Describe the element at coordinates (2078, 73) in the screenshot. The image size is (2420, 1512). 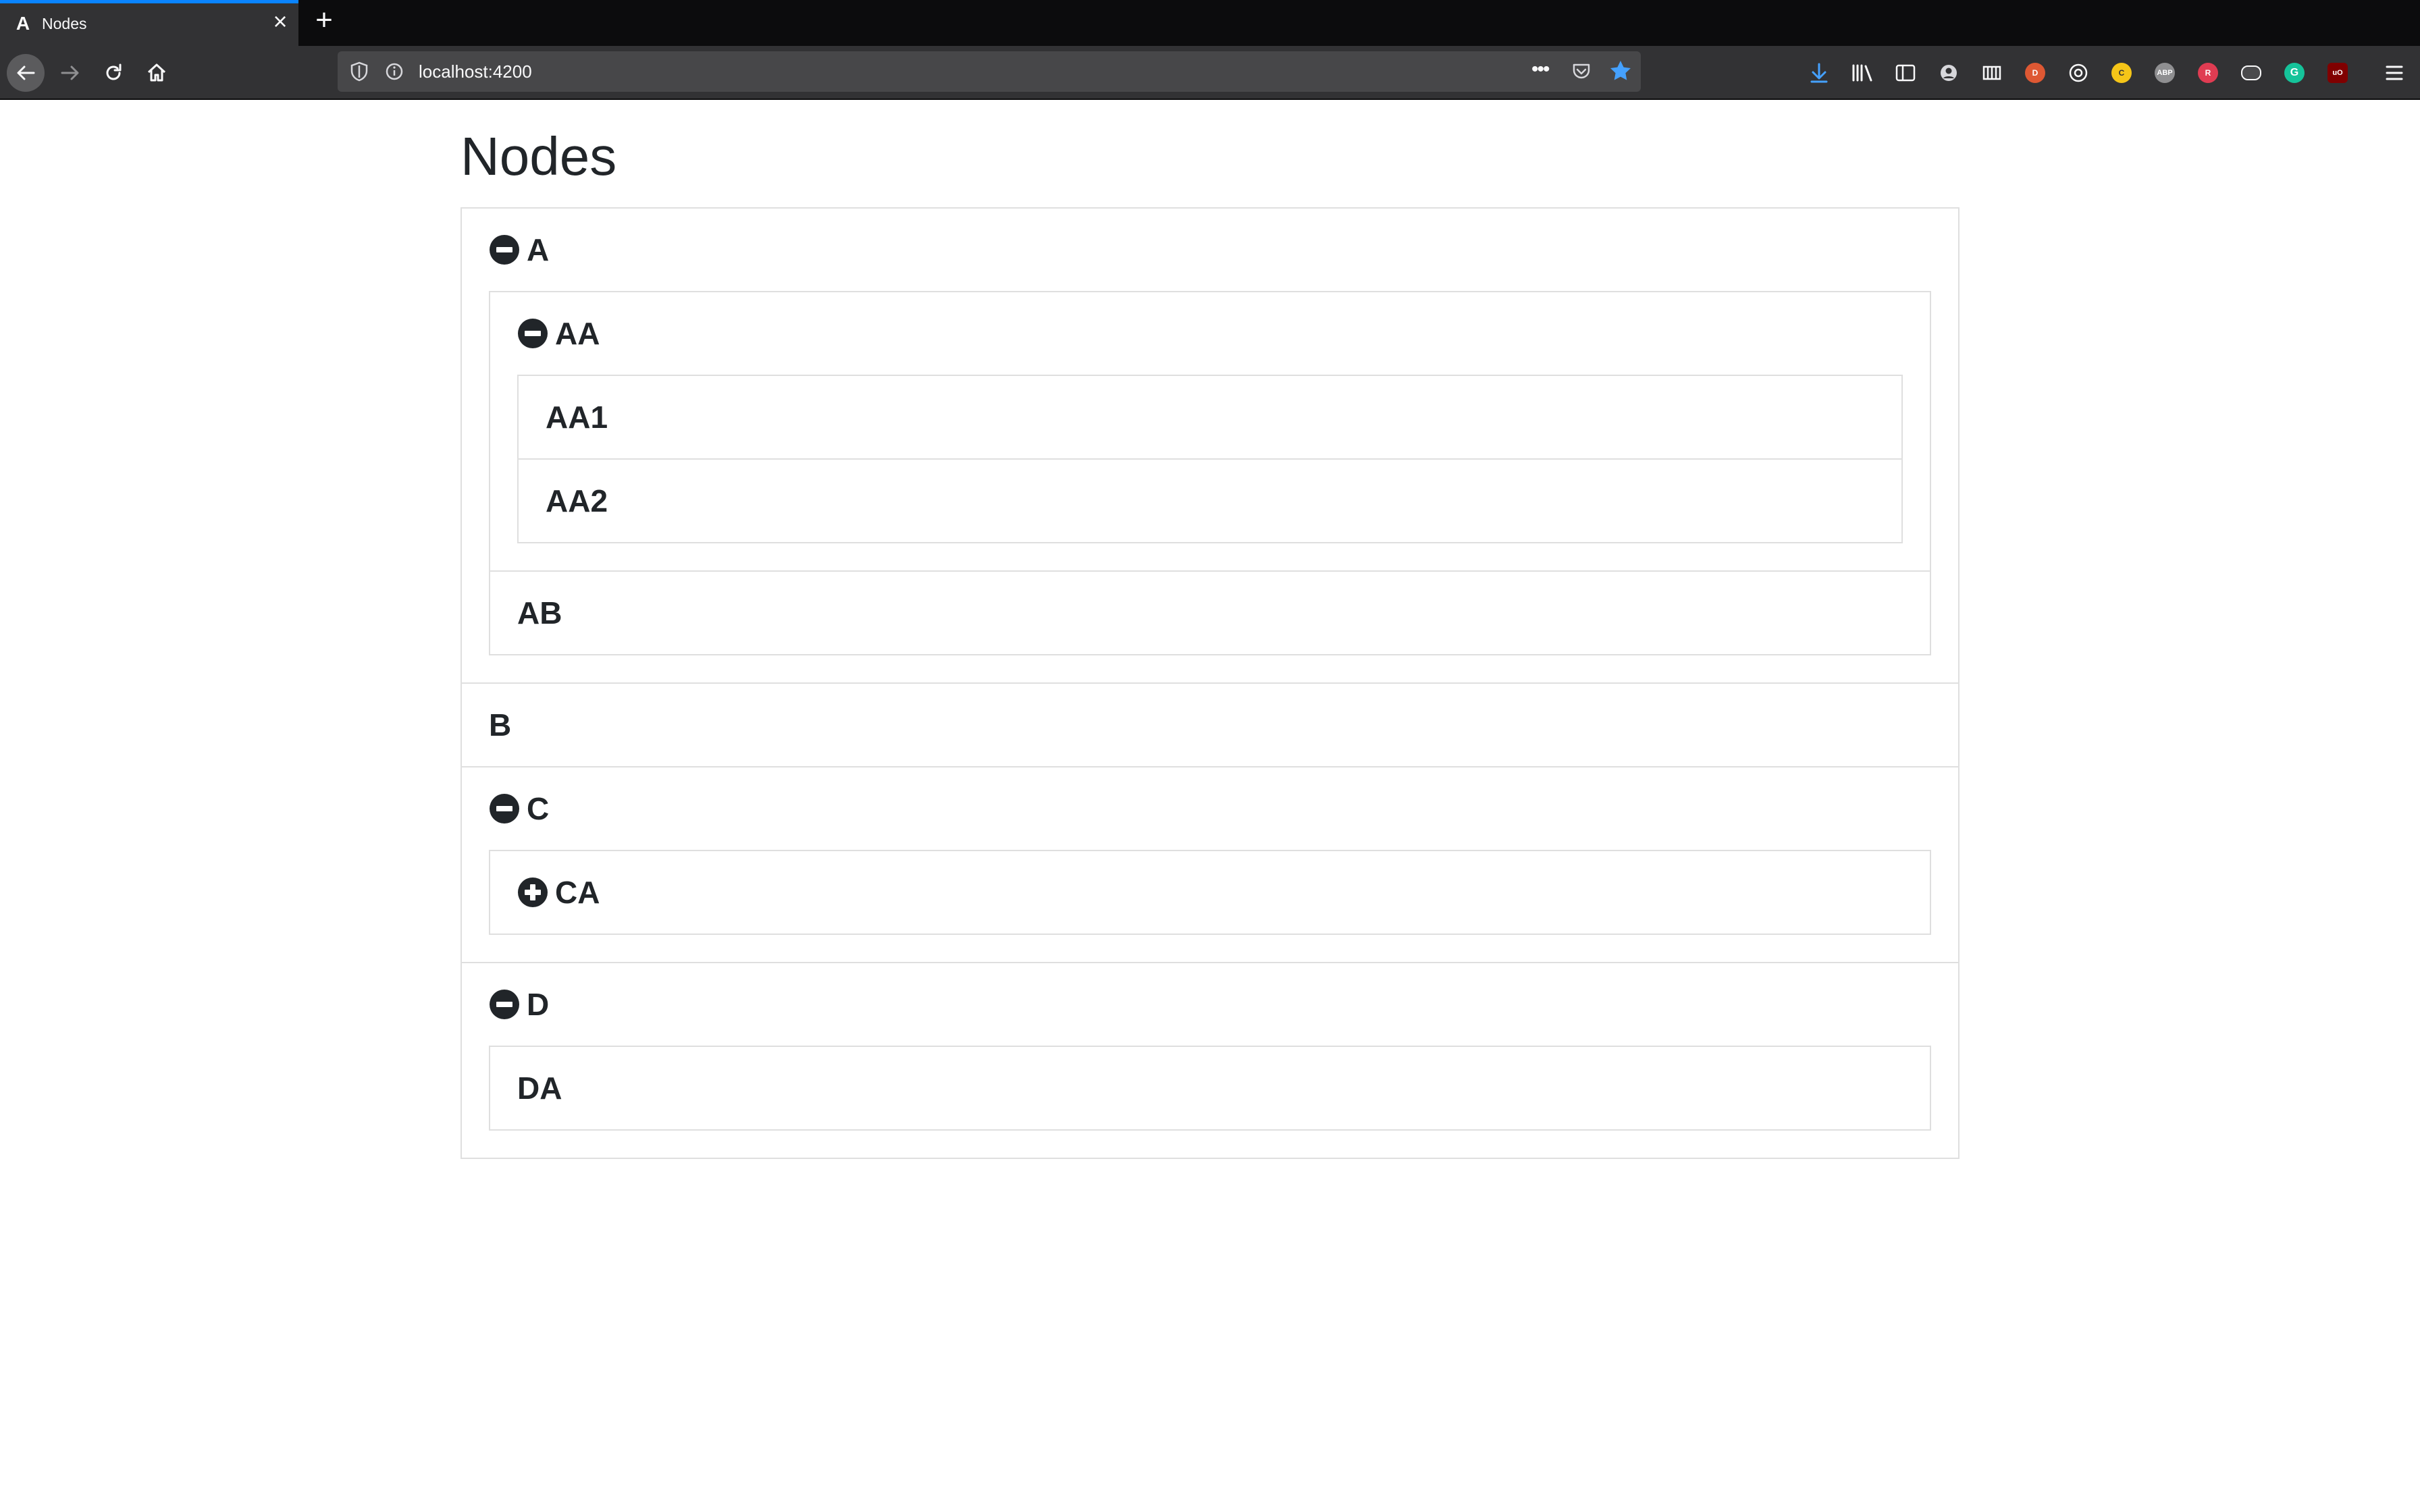
I see `privacy-extension-icon` at that location.